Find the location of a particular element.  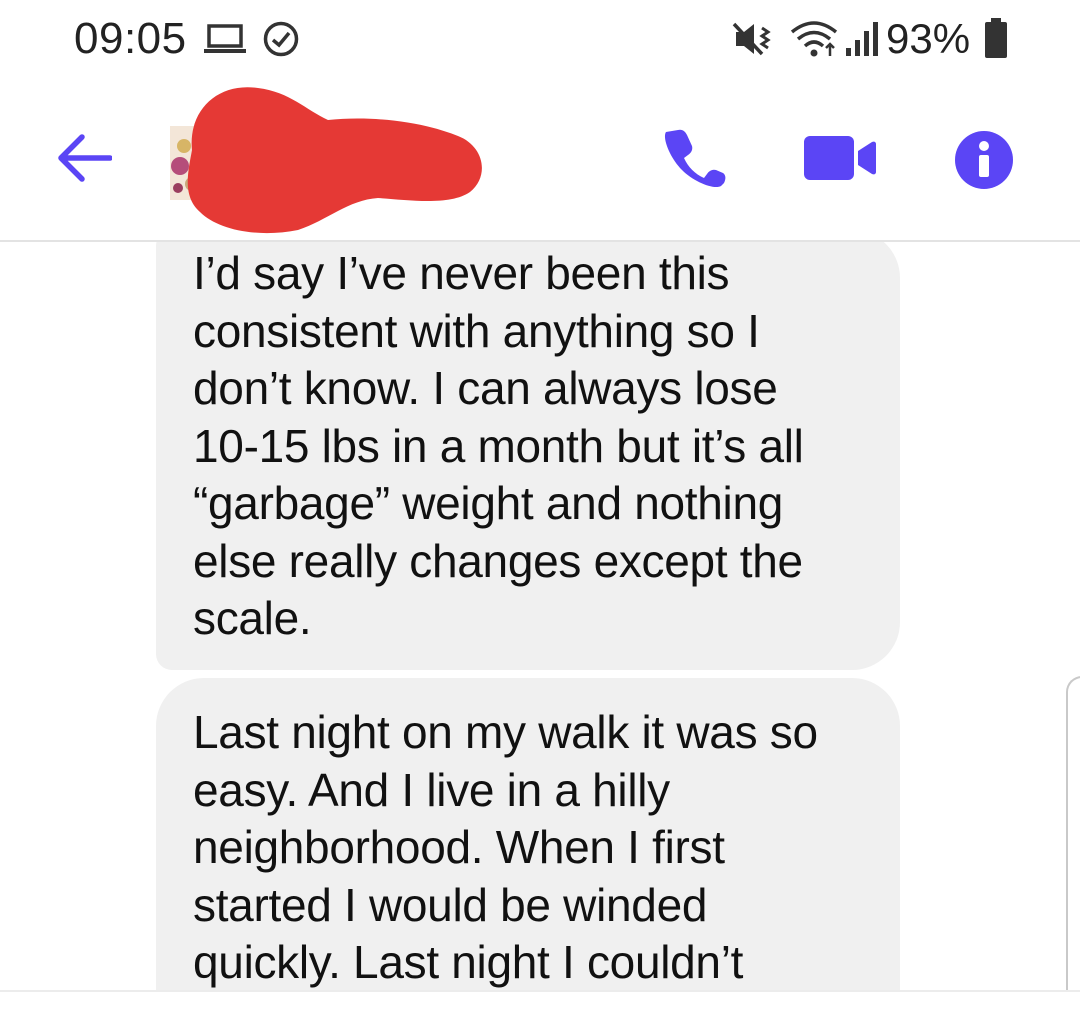

scroll-indicator is located at coordinates (1073, 843).